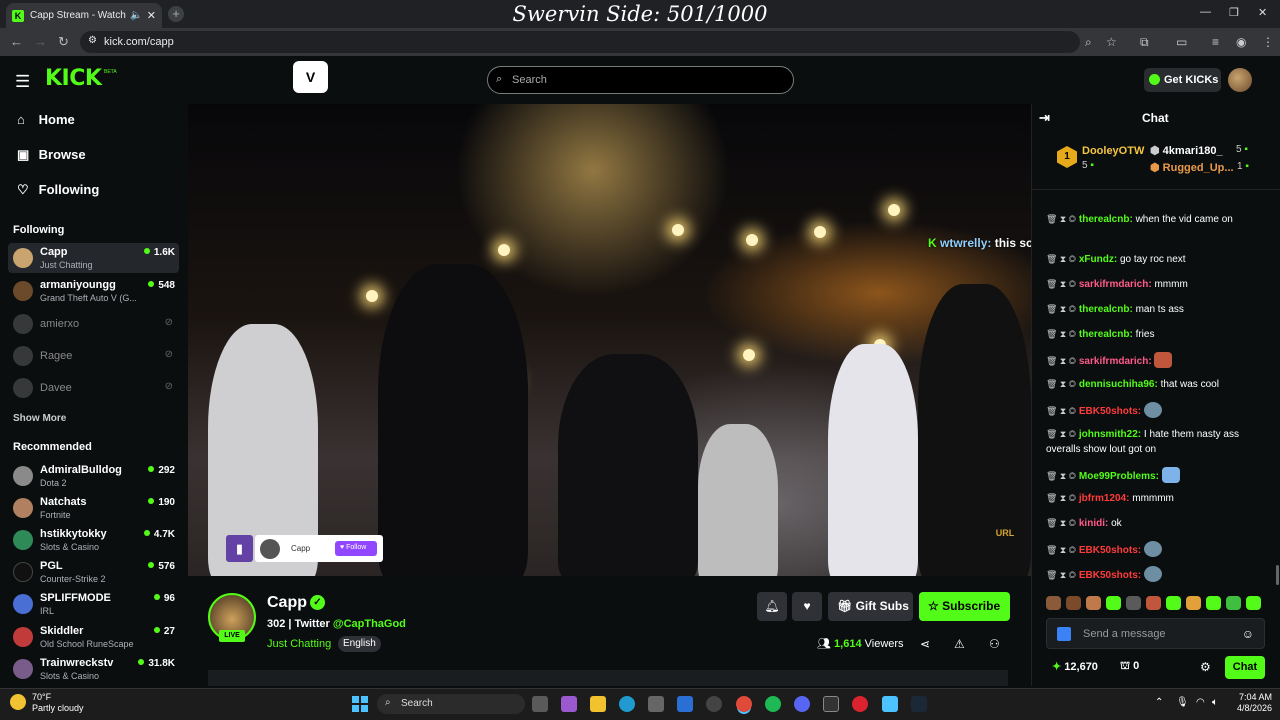  What do you see at coordinates (51, 155) in the screenshot?
I see `nav-browse: ▣ Browse` at bounding box center [51, 155].